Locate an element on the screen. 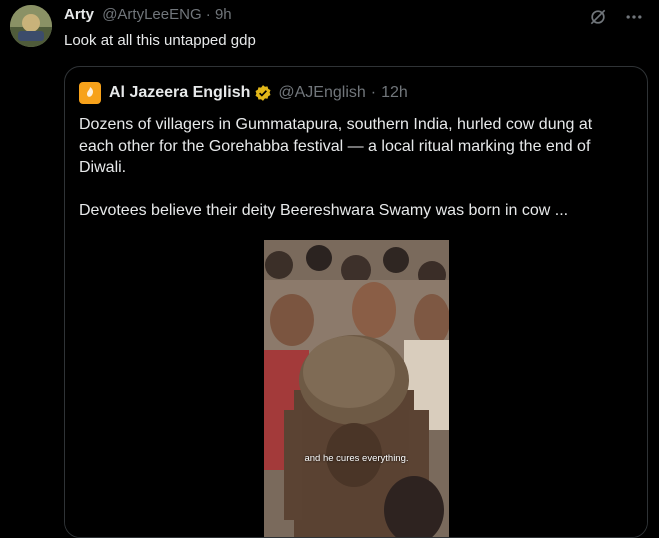  author-handle: @ArtyLeeENG is located at coordinates (151, 14).